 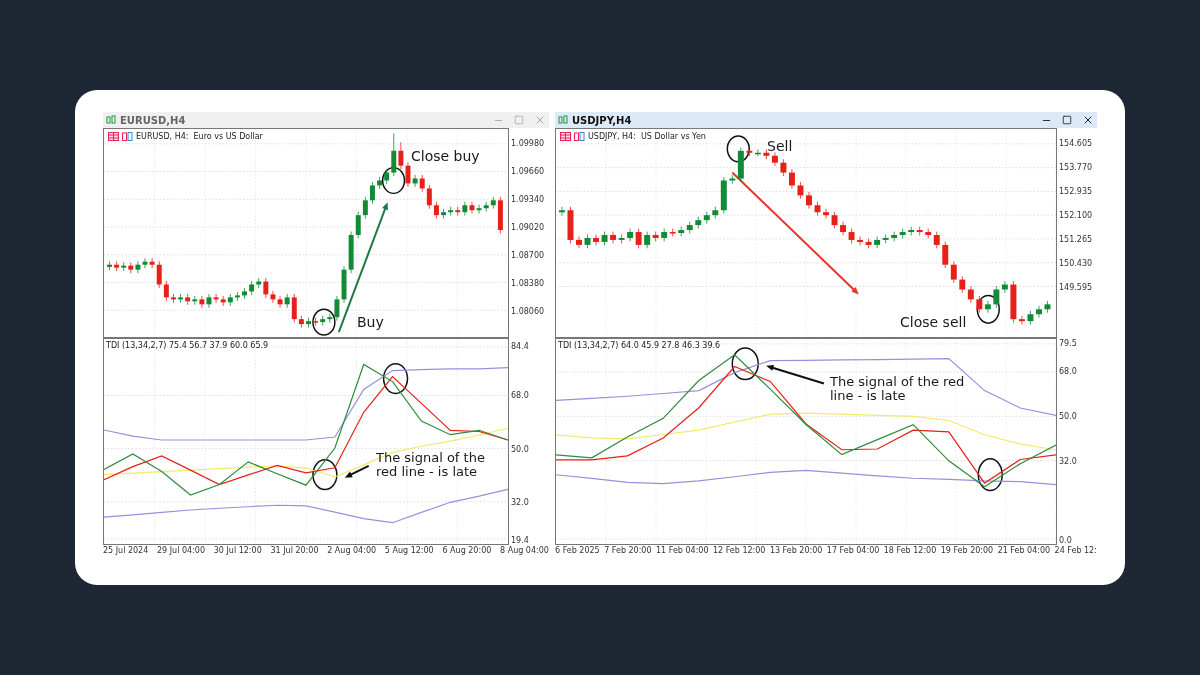 I want to click on axis-label: 1.08380, so click(x=528, y=283).